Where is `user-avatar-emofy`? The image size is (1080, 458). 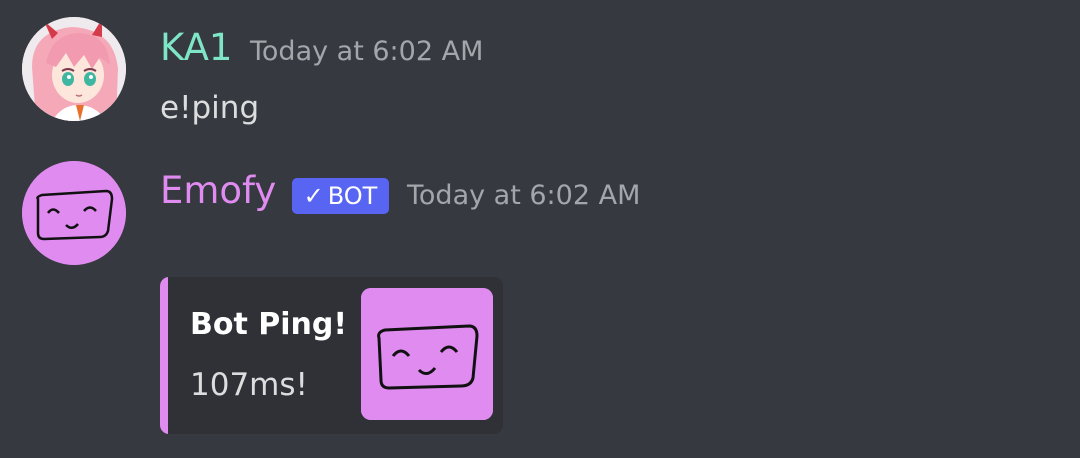 user-avatar-emofy is located at coordinates (74, 213).